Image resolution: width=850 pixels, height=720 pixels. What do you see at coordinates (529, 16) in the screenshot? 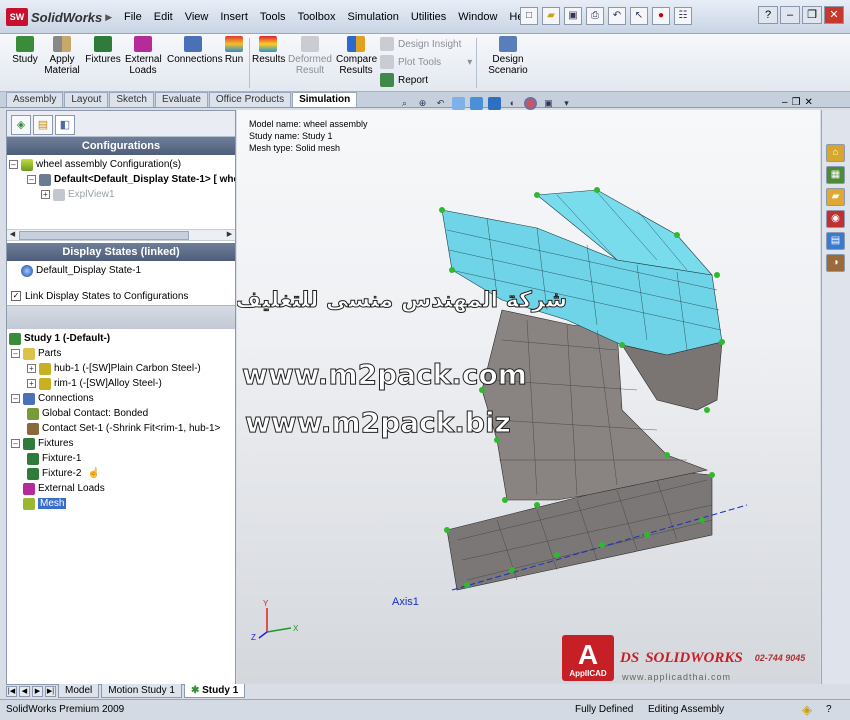
I see `new-document-icon: □` at bounding box center [529, 16].